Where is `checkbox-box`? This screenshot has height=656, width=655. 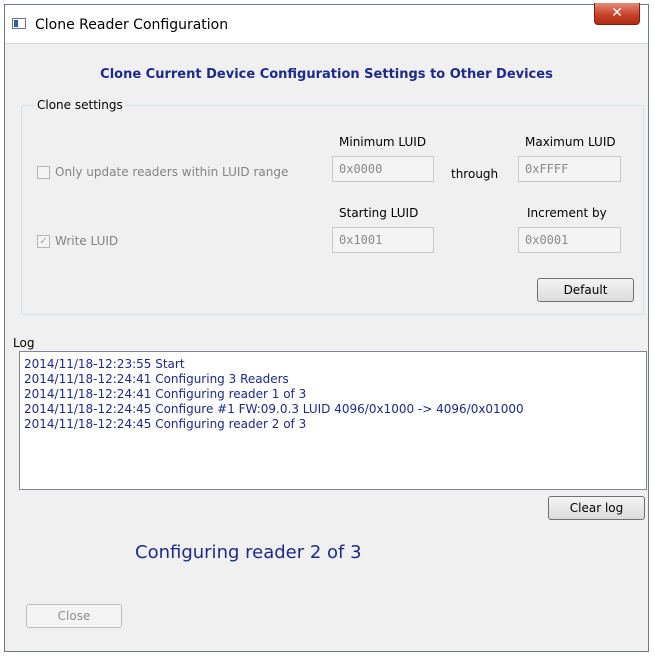 checkbox-box is located at coordinates (43, 172).